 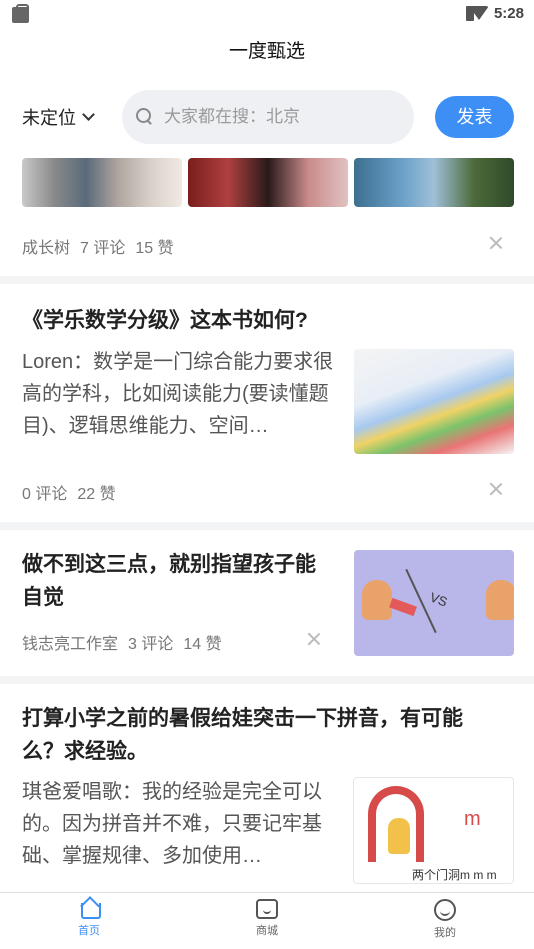 What do you see at coordinates (438, 599) in the screenshot?
I see `thumb-vs-text: VS` at bounding box center [438, 599].